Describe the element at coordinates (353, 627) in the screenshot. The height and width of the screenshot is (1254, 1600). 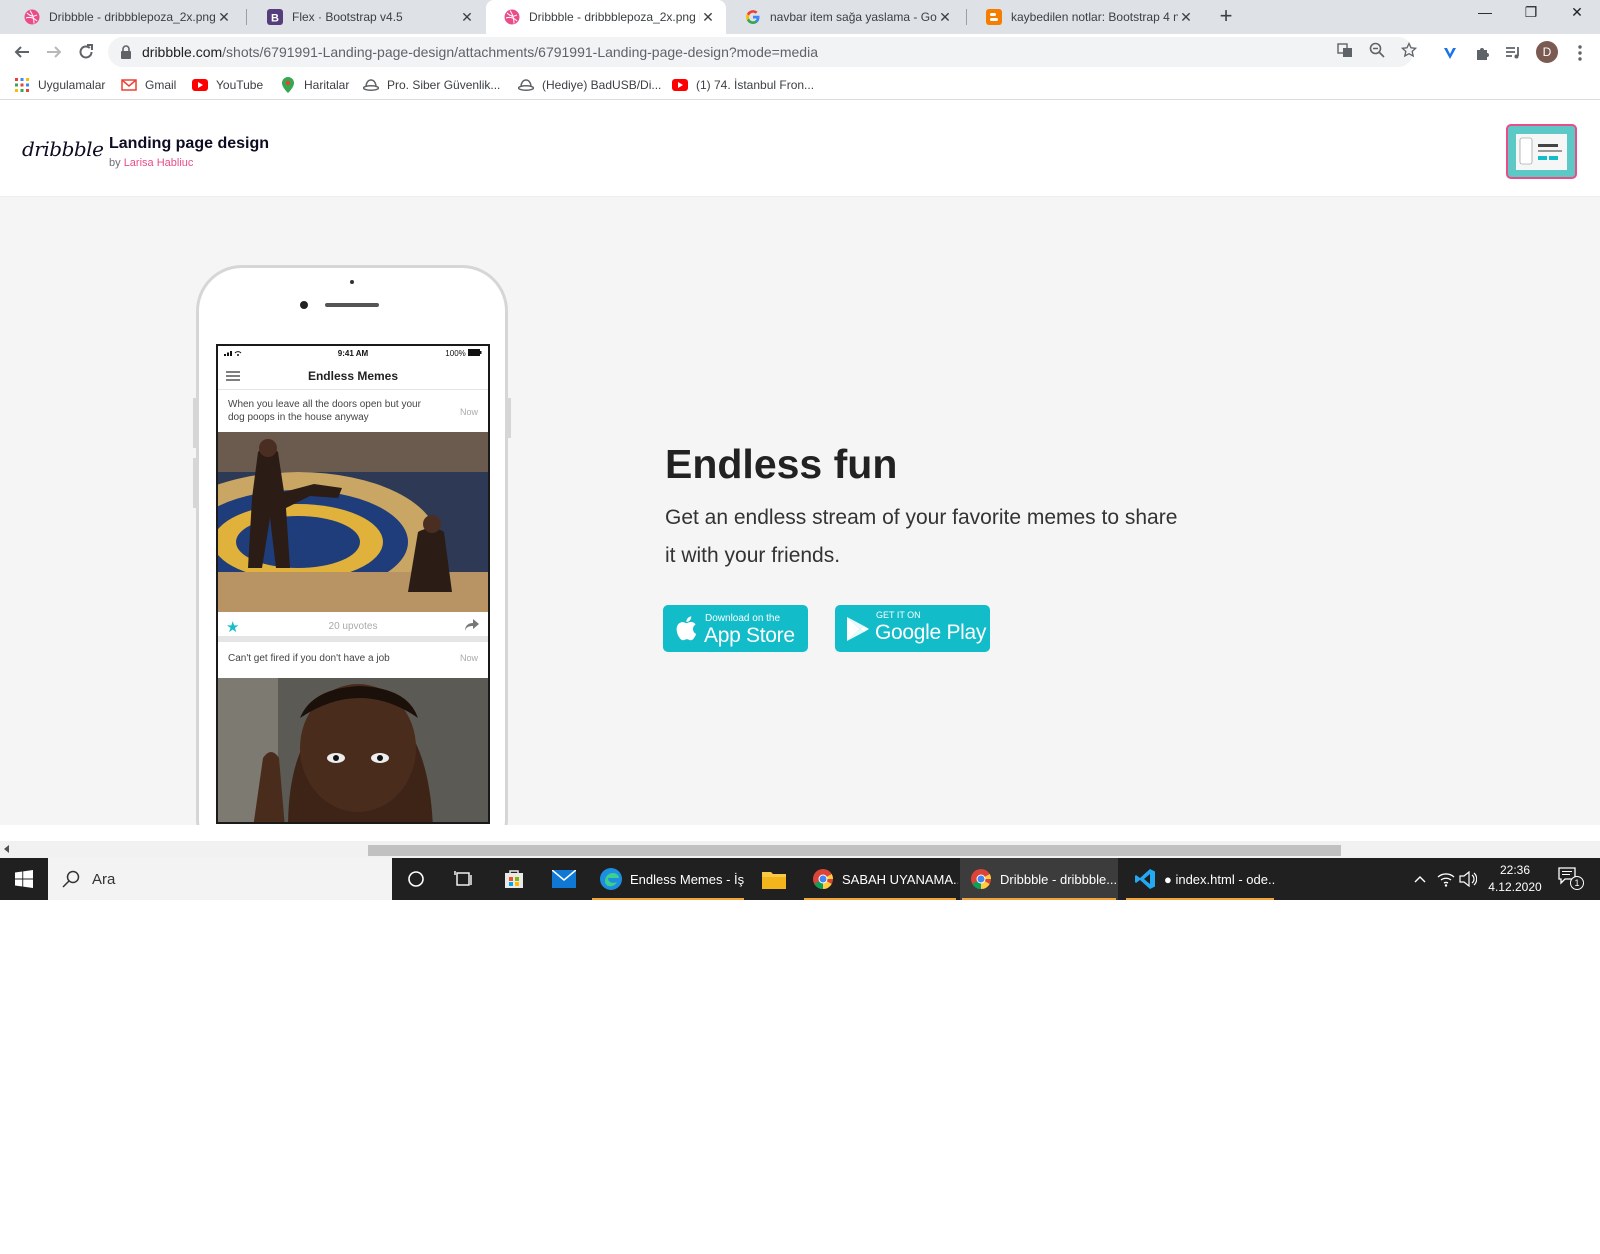
I see `post-actions: ★ 20 upvotes` at that location.